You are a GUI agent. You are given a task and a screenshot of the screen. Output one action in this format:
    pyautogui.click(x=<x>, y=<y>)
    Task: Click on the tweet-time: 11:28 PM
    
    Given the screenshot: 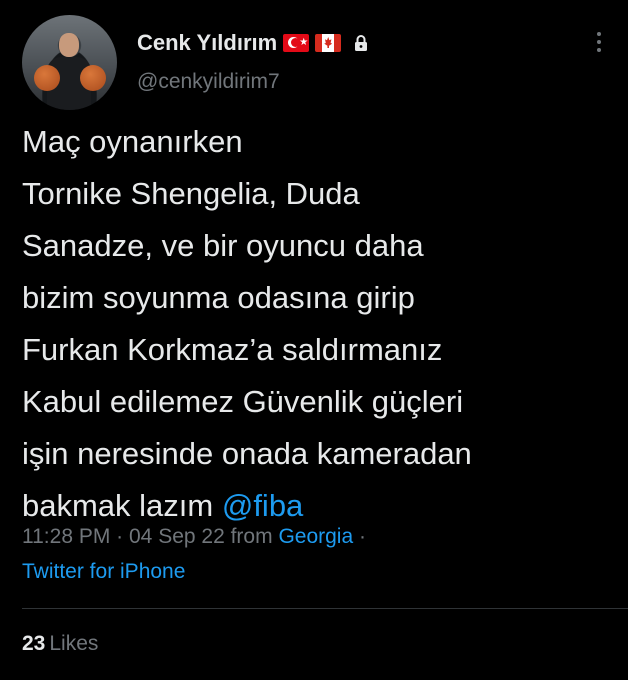 What is the action you would take?
    pyautogui.click(x=66, y=536)
    